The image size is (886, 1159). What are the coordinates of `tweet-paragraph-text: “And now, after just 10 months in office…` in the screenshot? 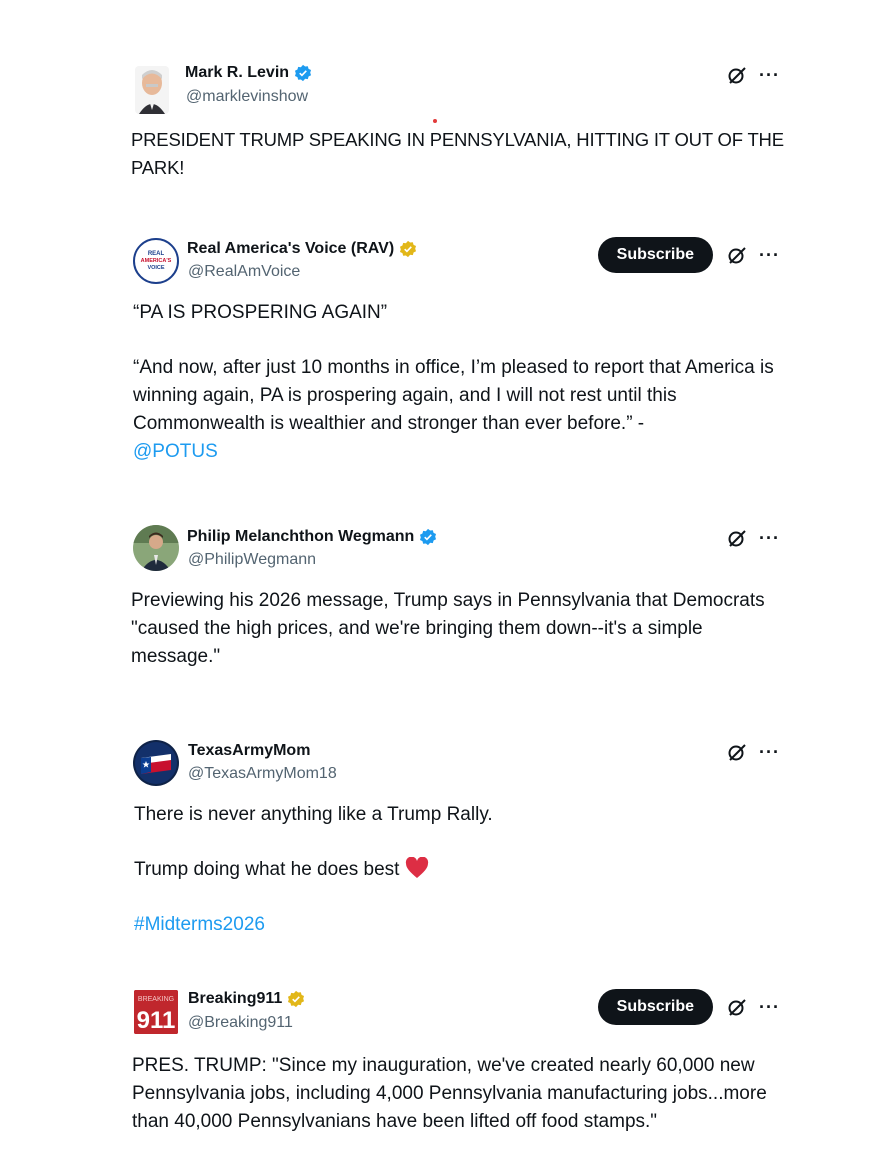 It's located at (453, 395).